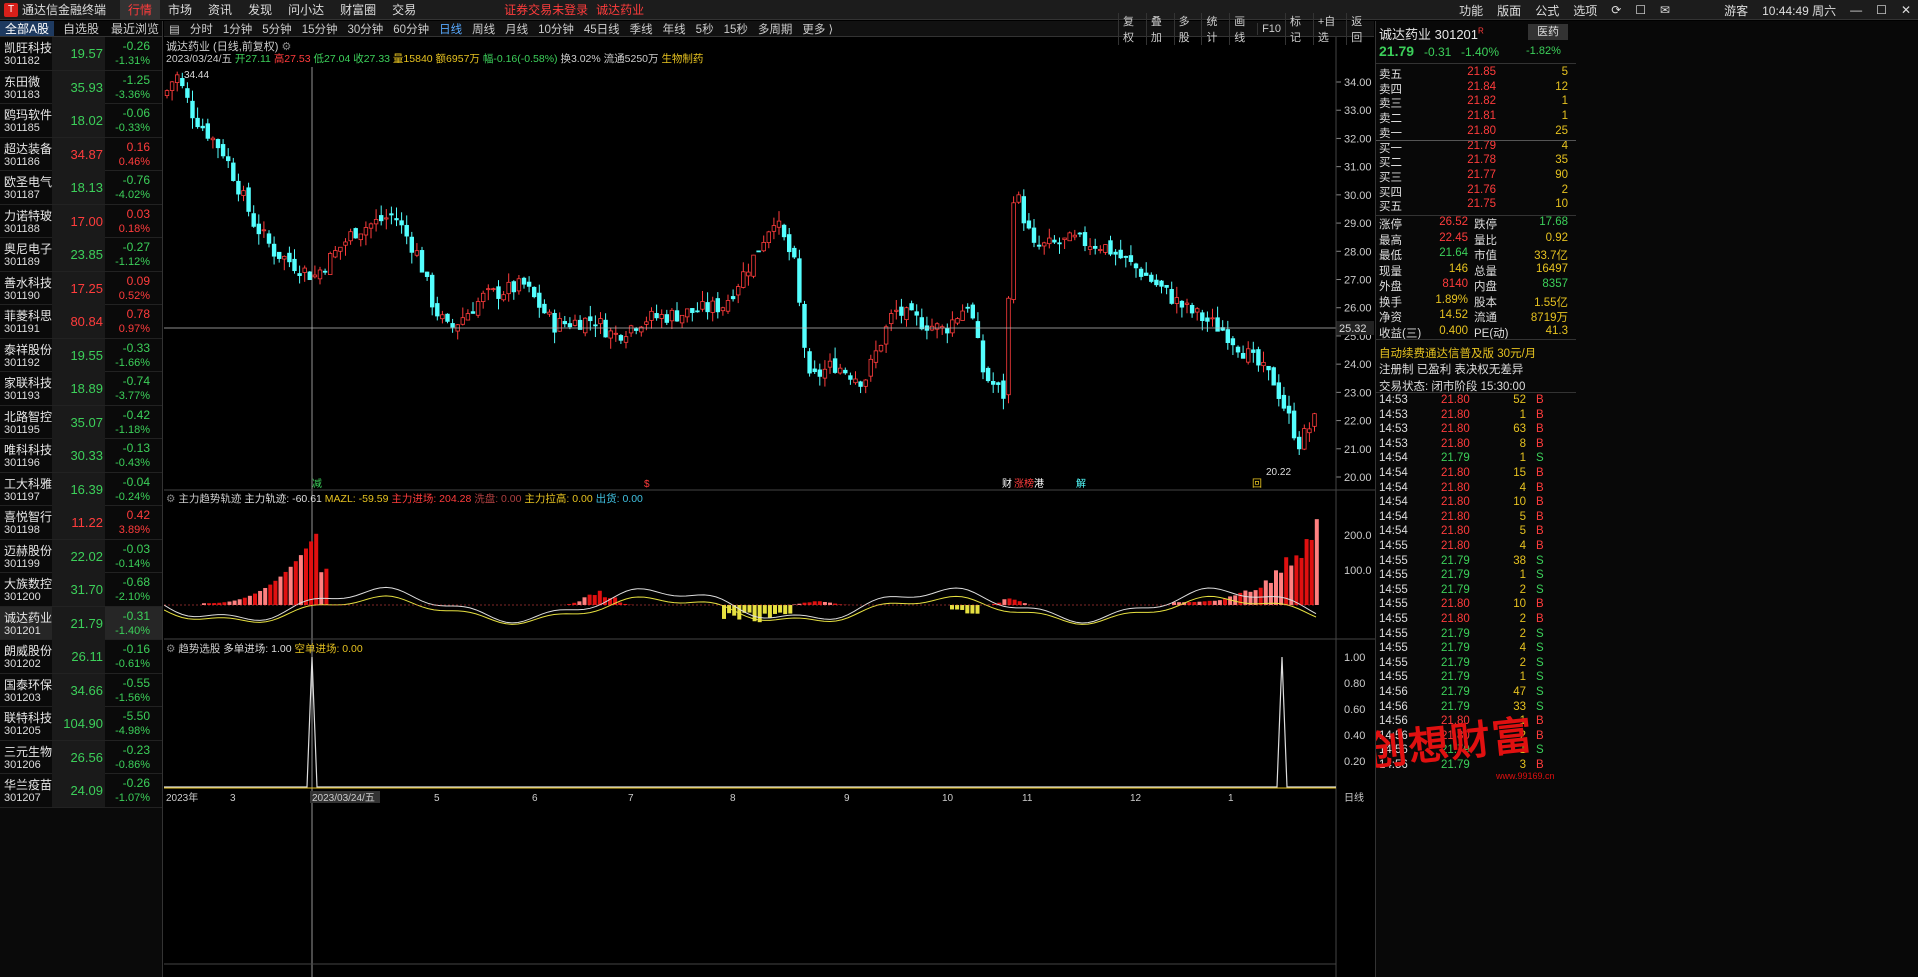 The width and height of the screenshot is (1918, 977). What do you see at coordinates (1476, 205) in the screenshot?
I see `bid-level: 买五 21.75 10` at bounding box center [1476, 205].